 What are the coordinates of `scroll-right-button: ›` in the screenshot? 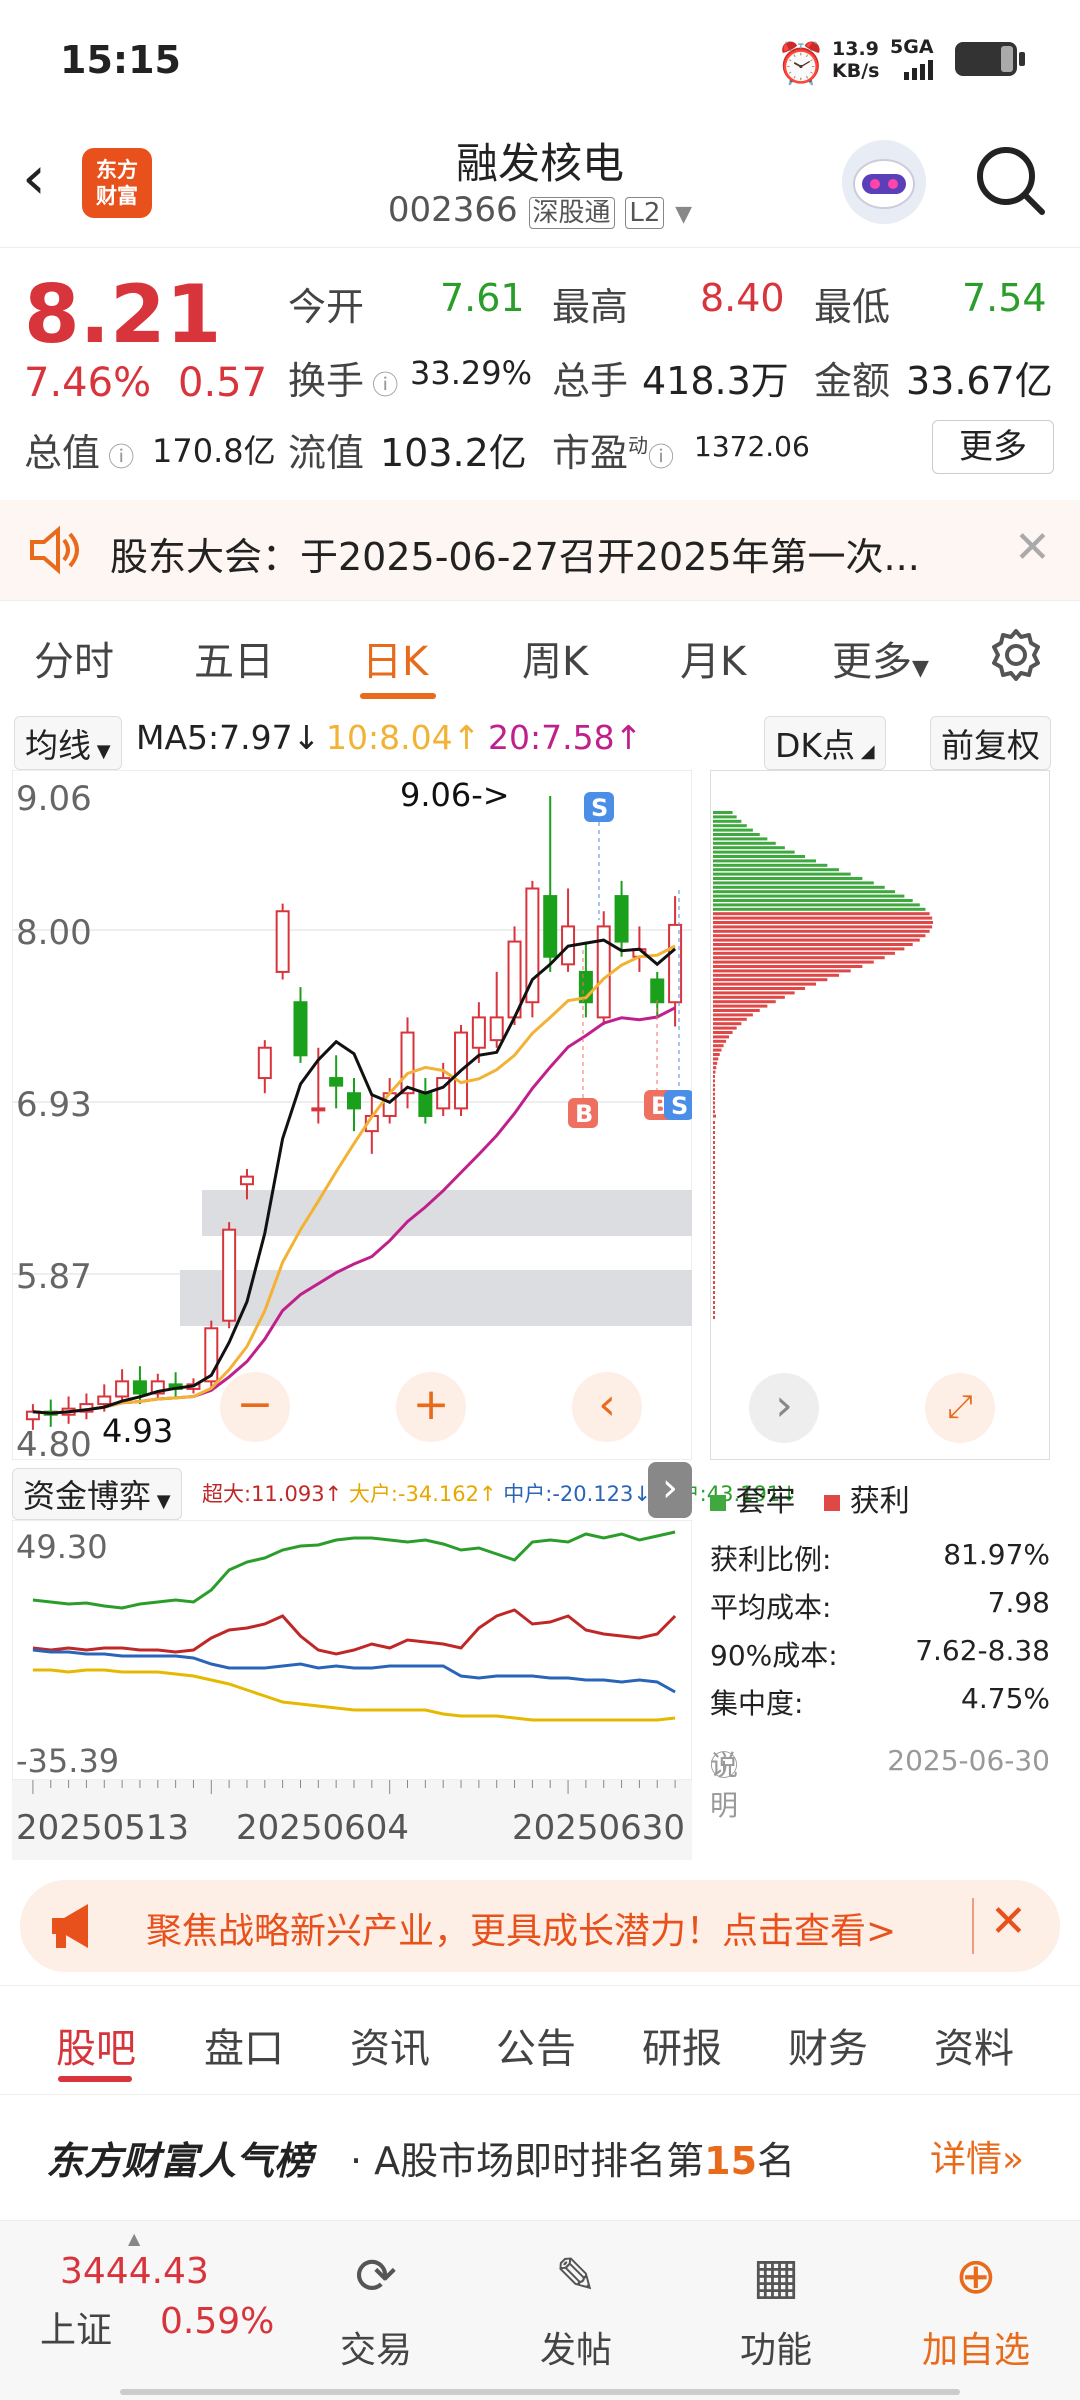 It's located at (784, 1408).